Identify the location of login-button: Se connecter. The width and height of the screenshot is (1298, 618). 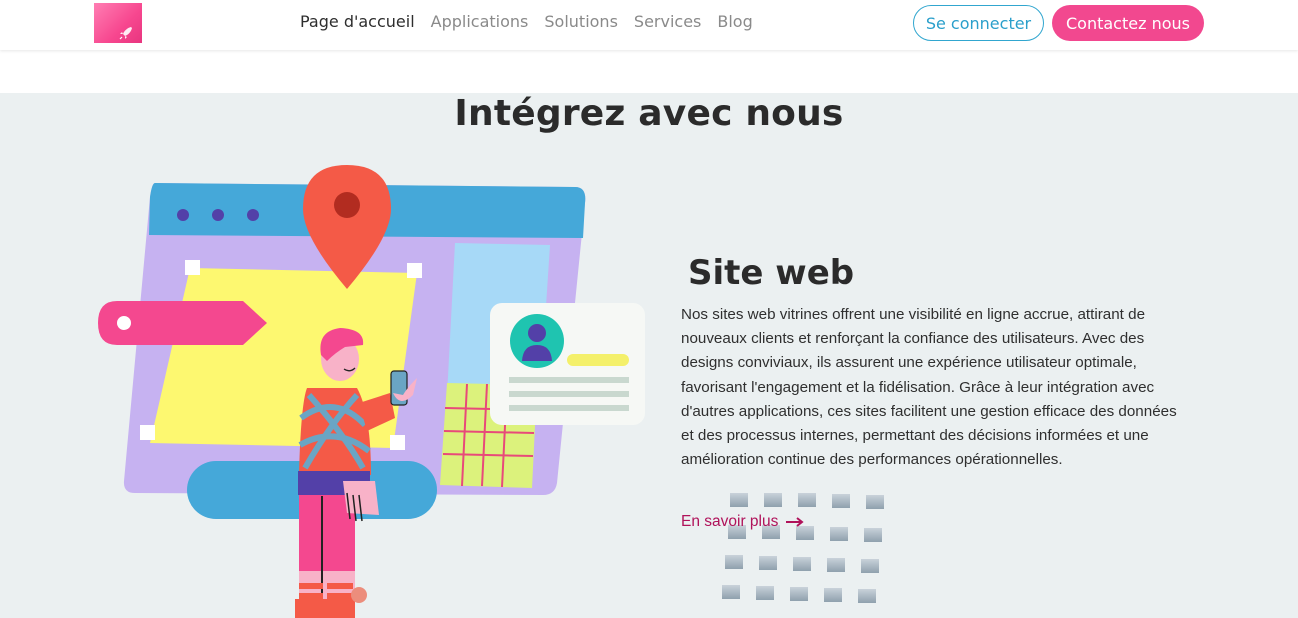
(978, 23).